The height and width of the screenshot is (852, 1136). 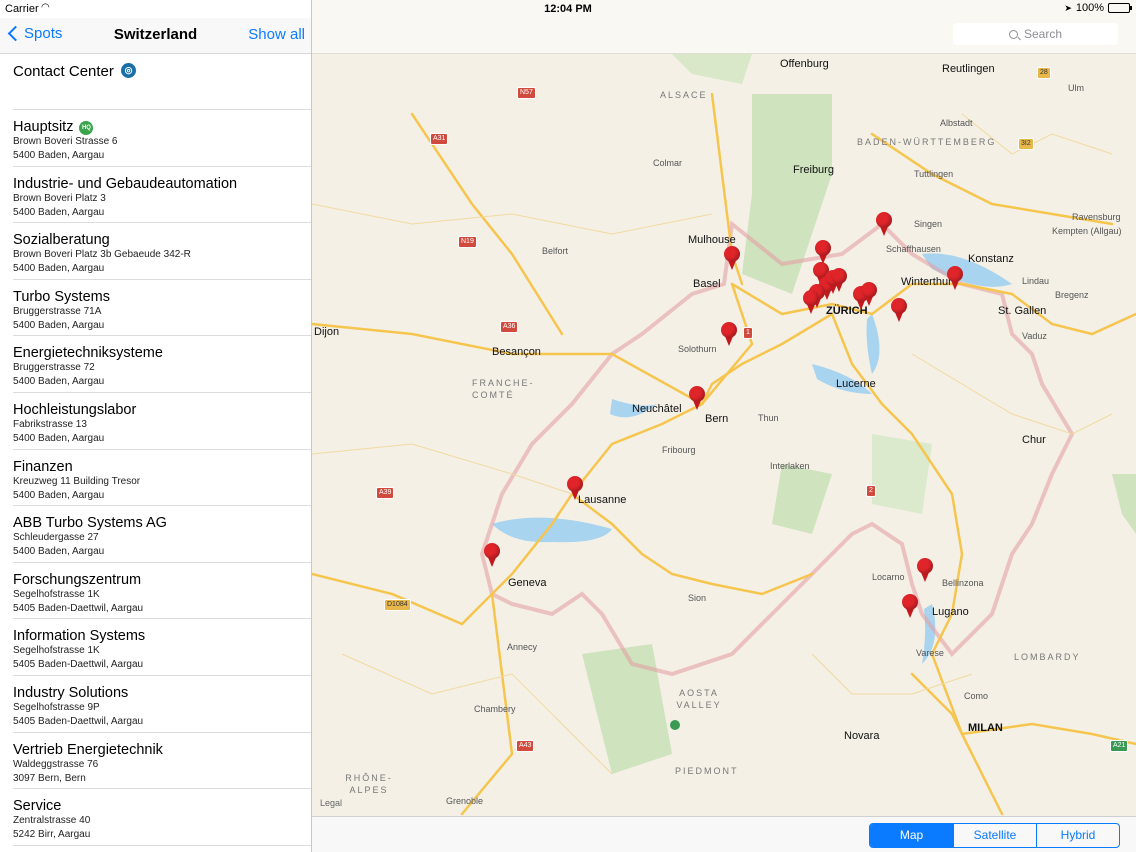 What do you see at coordinates (930, 653) in the screenshot?
I see `city-label: Varese` at bounding box center [930, 653].